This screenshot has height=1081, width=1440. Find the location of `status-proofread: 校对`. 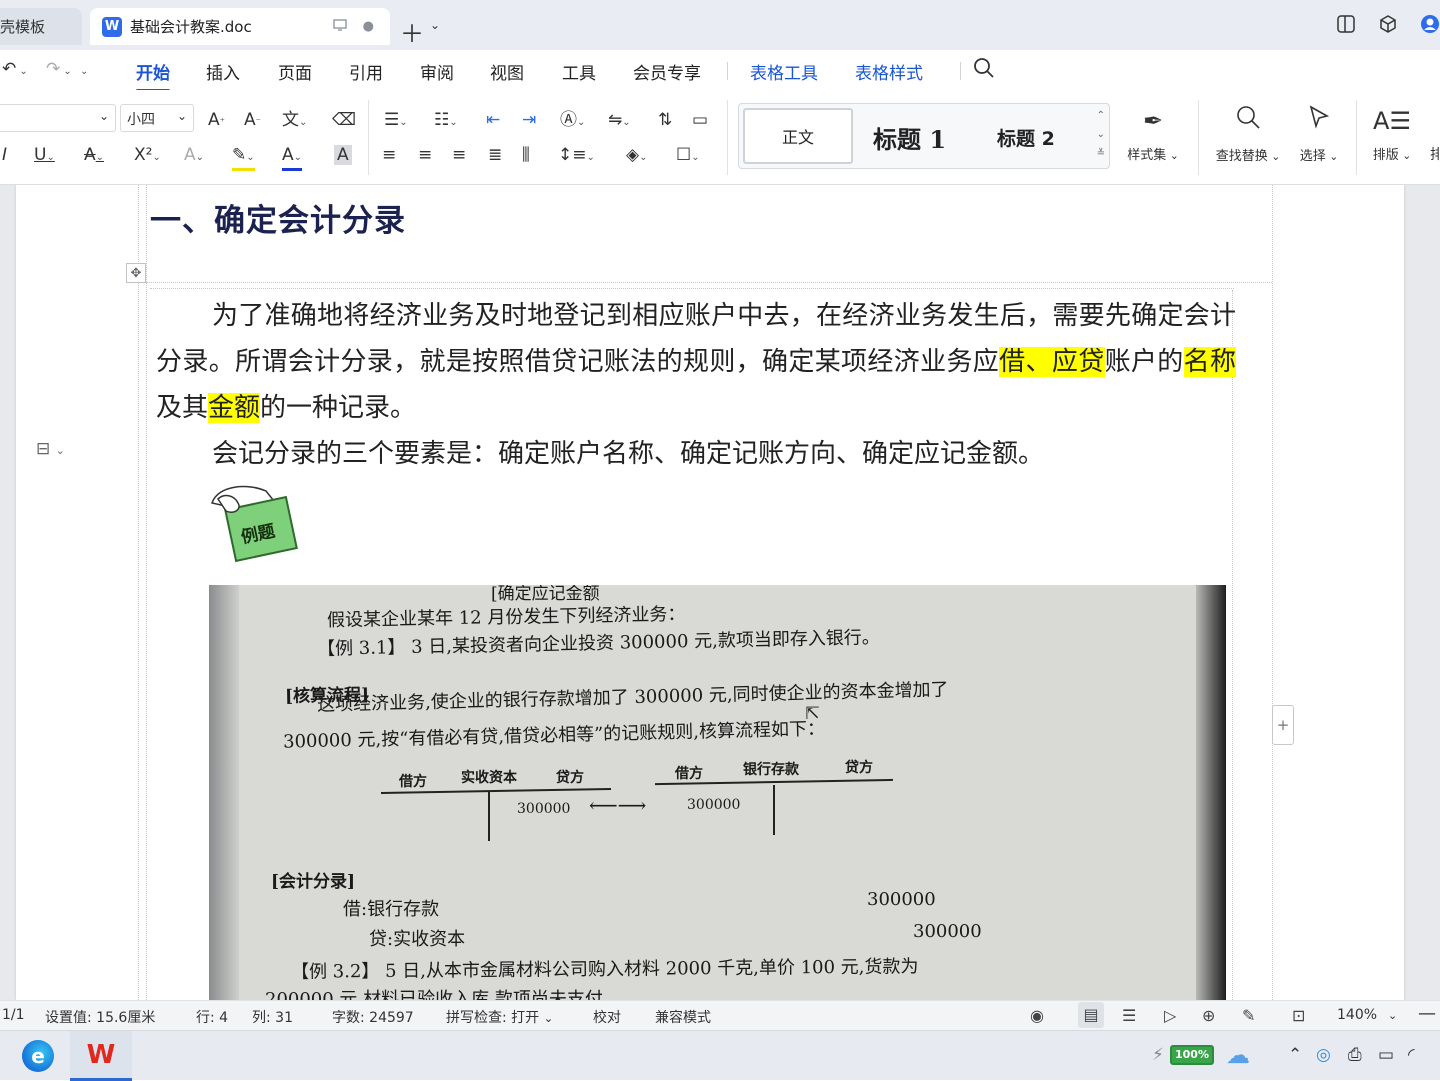

status-proofread: 校对 is located at coordinates (607, 1017).